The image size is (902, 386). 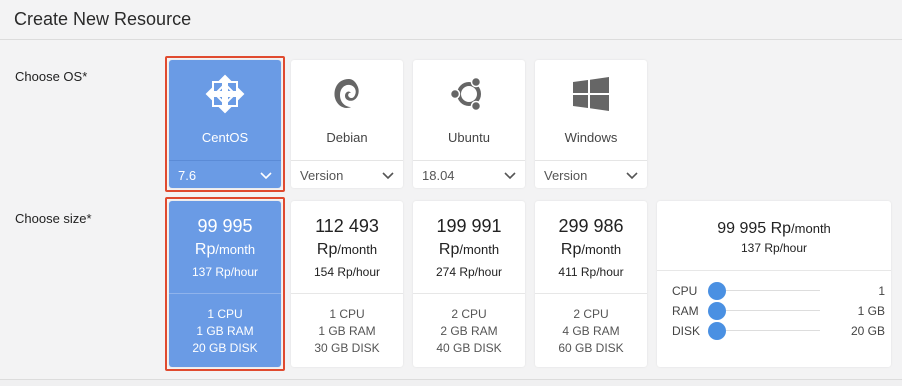 What do you see at coordinates (591, 137) in the screenshot?
I see `os-name-windows: Windows` at bounding box center [591, 137].